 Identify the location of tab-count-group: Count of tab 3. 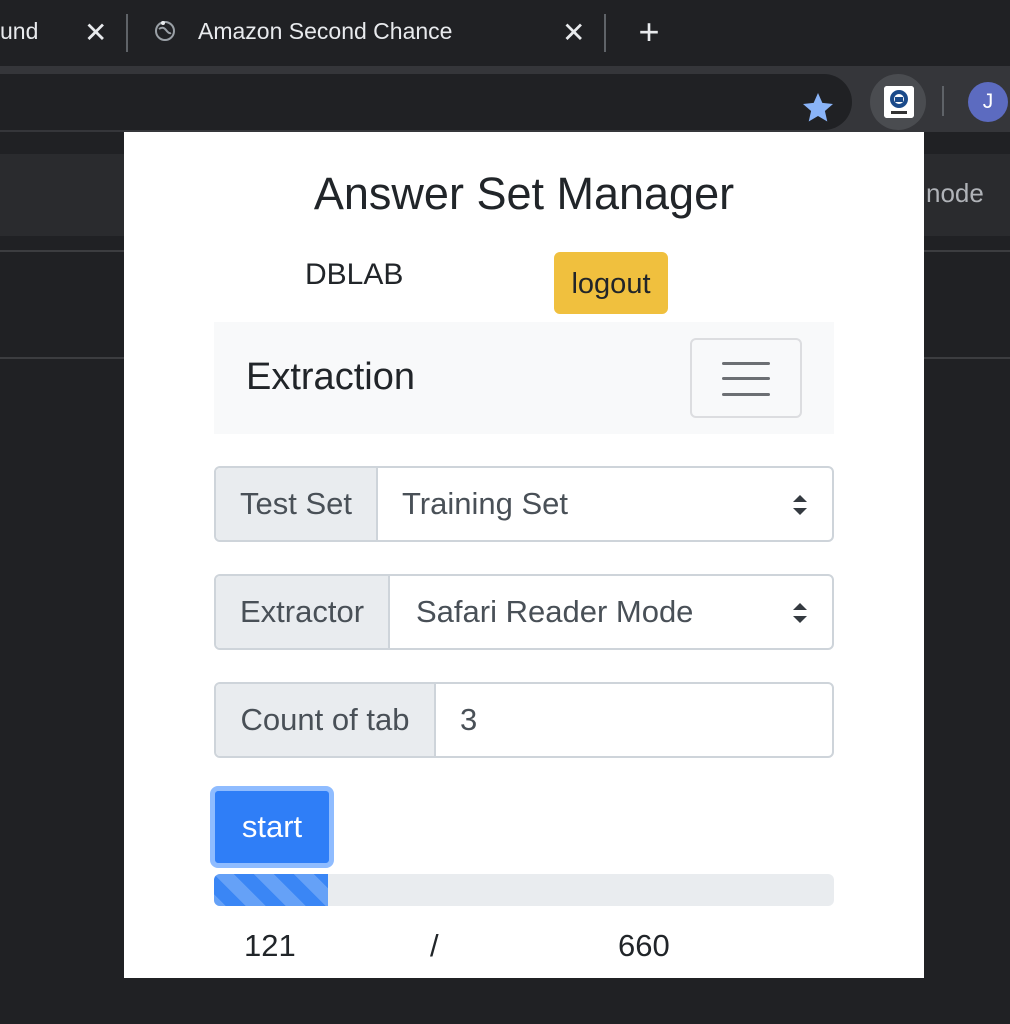
(524, 720).